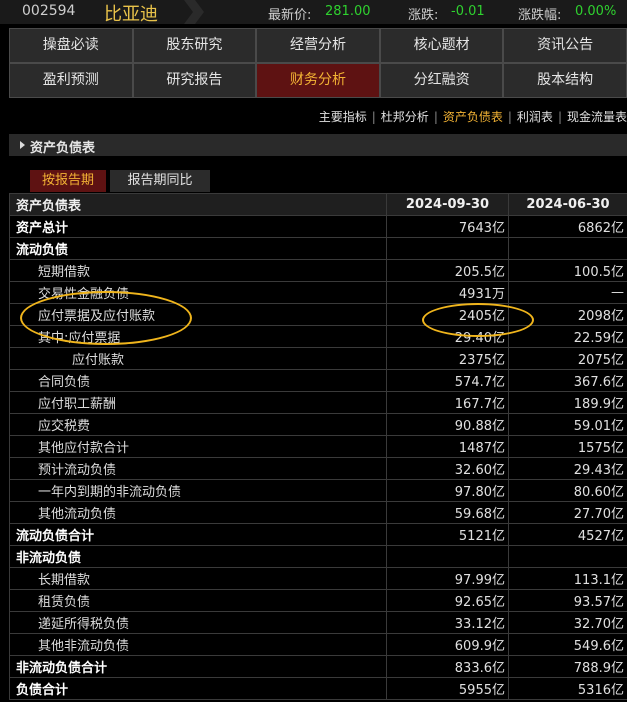 The height and width of the screenshot is (702, 627). What do you see at coordinates (447, 446) in the screenshot?
I see `row-value-2024-09-30: 1487亿` at bounding box center [447, 446].